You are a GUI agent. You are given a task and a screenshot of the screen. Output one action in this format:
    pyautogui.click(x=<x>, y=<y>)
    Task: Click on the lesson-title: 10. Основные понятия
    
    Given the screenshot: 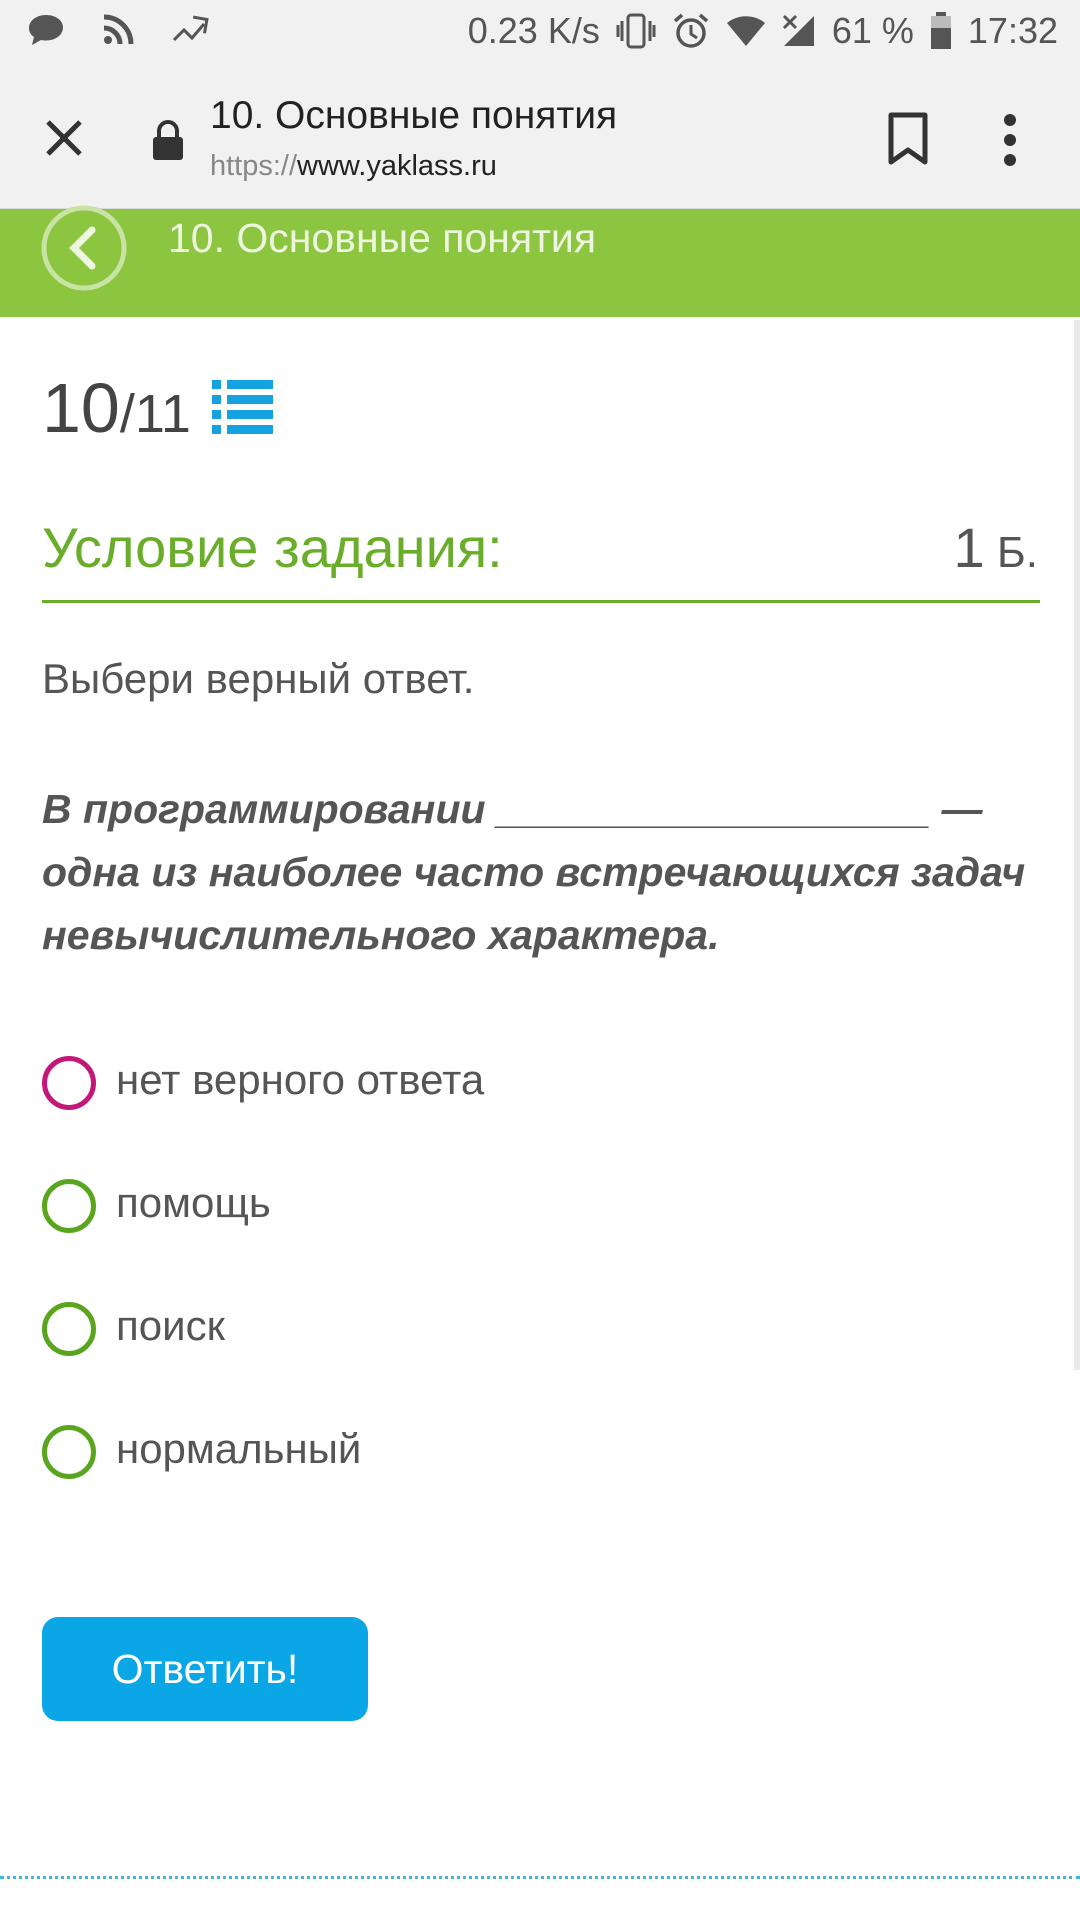 What is the action you would take?
    pyautogui.click(x=382, y=238)
    